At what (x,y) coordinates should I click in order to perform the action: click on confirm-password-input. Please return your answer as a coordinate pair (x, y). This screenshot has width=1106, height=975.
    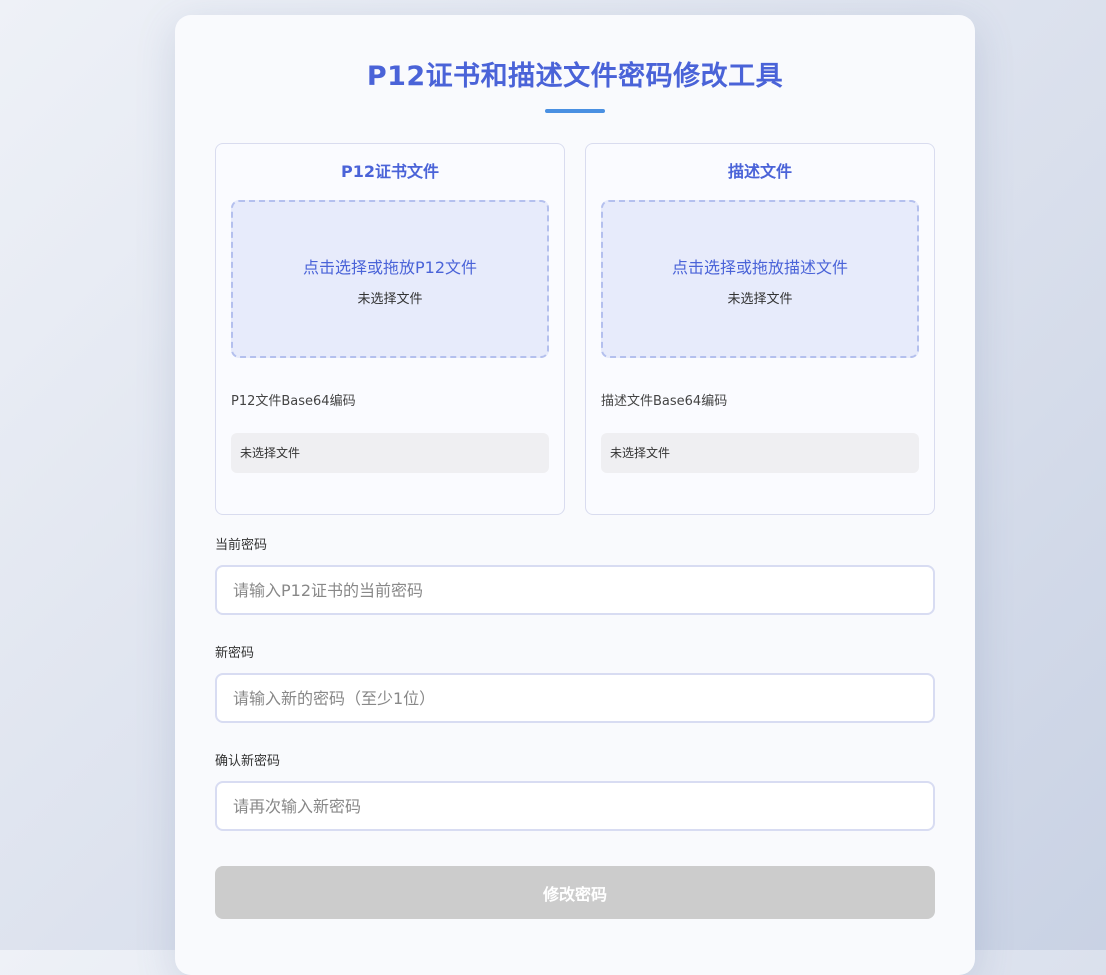
    Looking at the image, I should click on (575, 806).